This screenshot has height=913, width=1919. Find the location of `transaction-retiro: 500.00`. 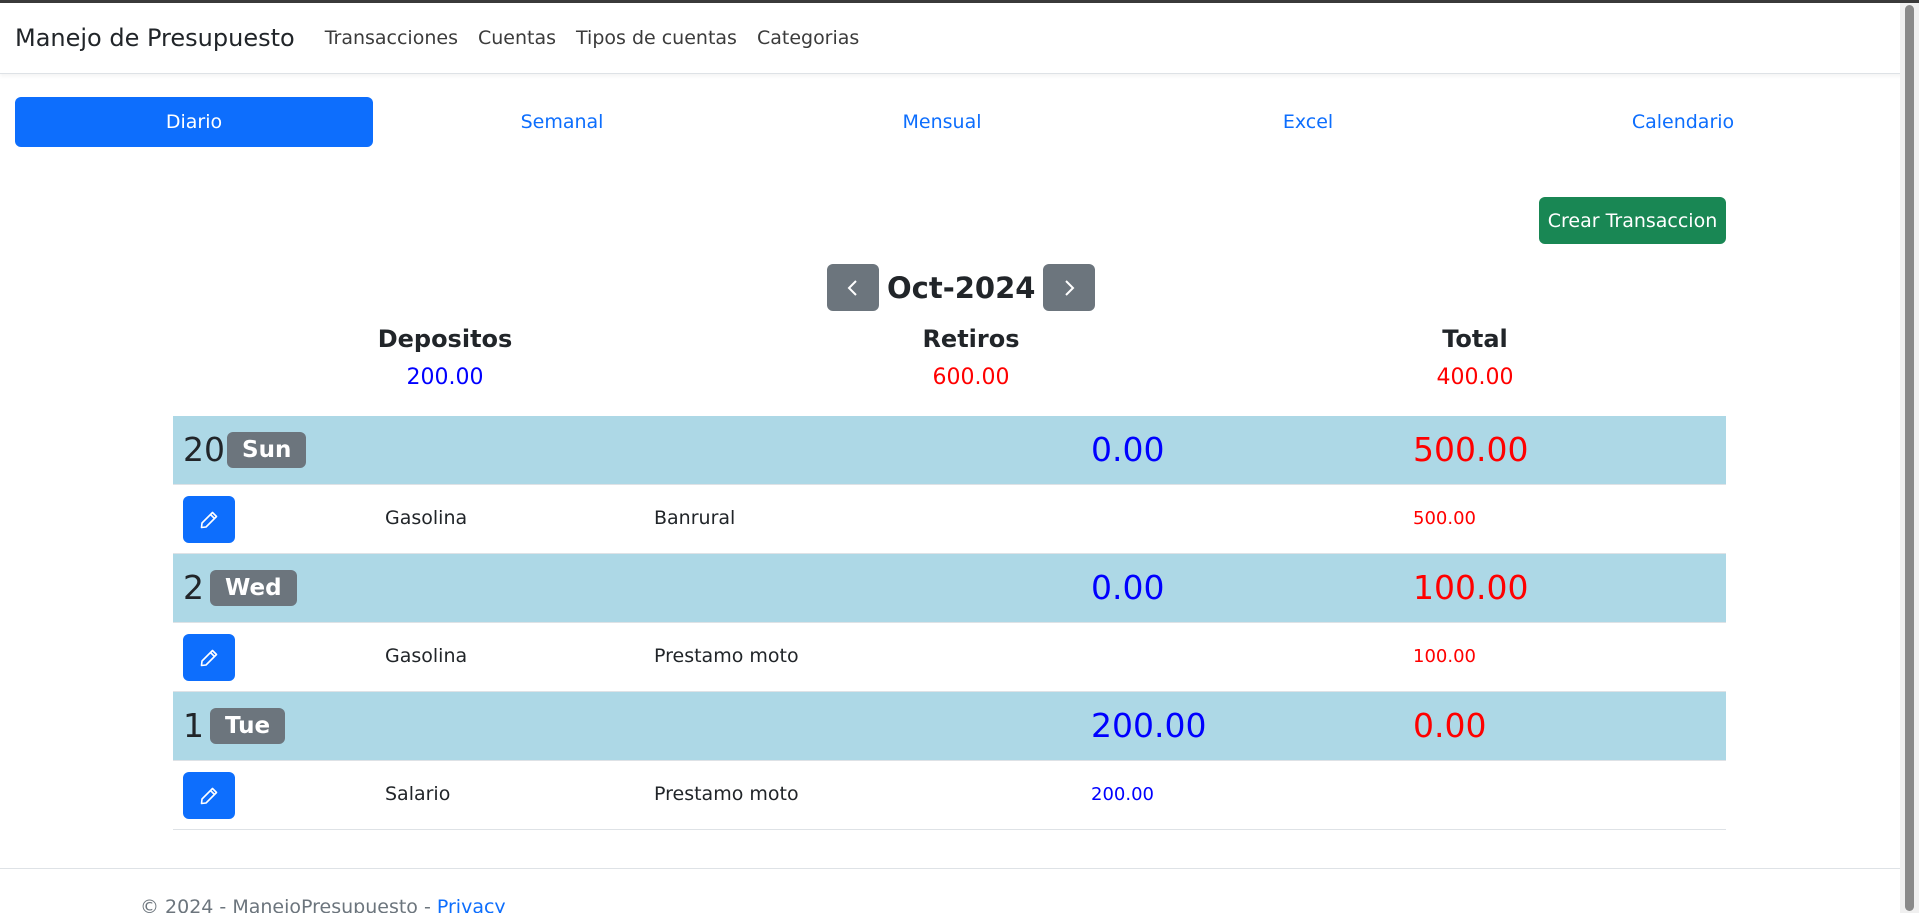

transaction-retiro: 500.00 is located at coordinates (1444, 518).